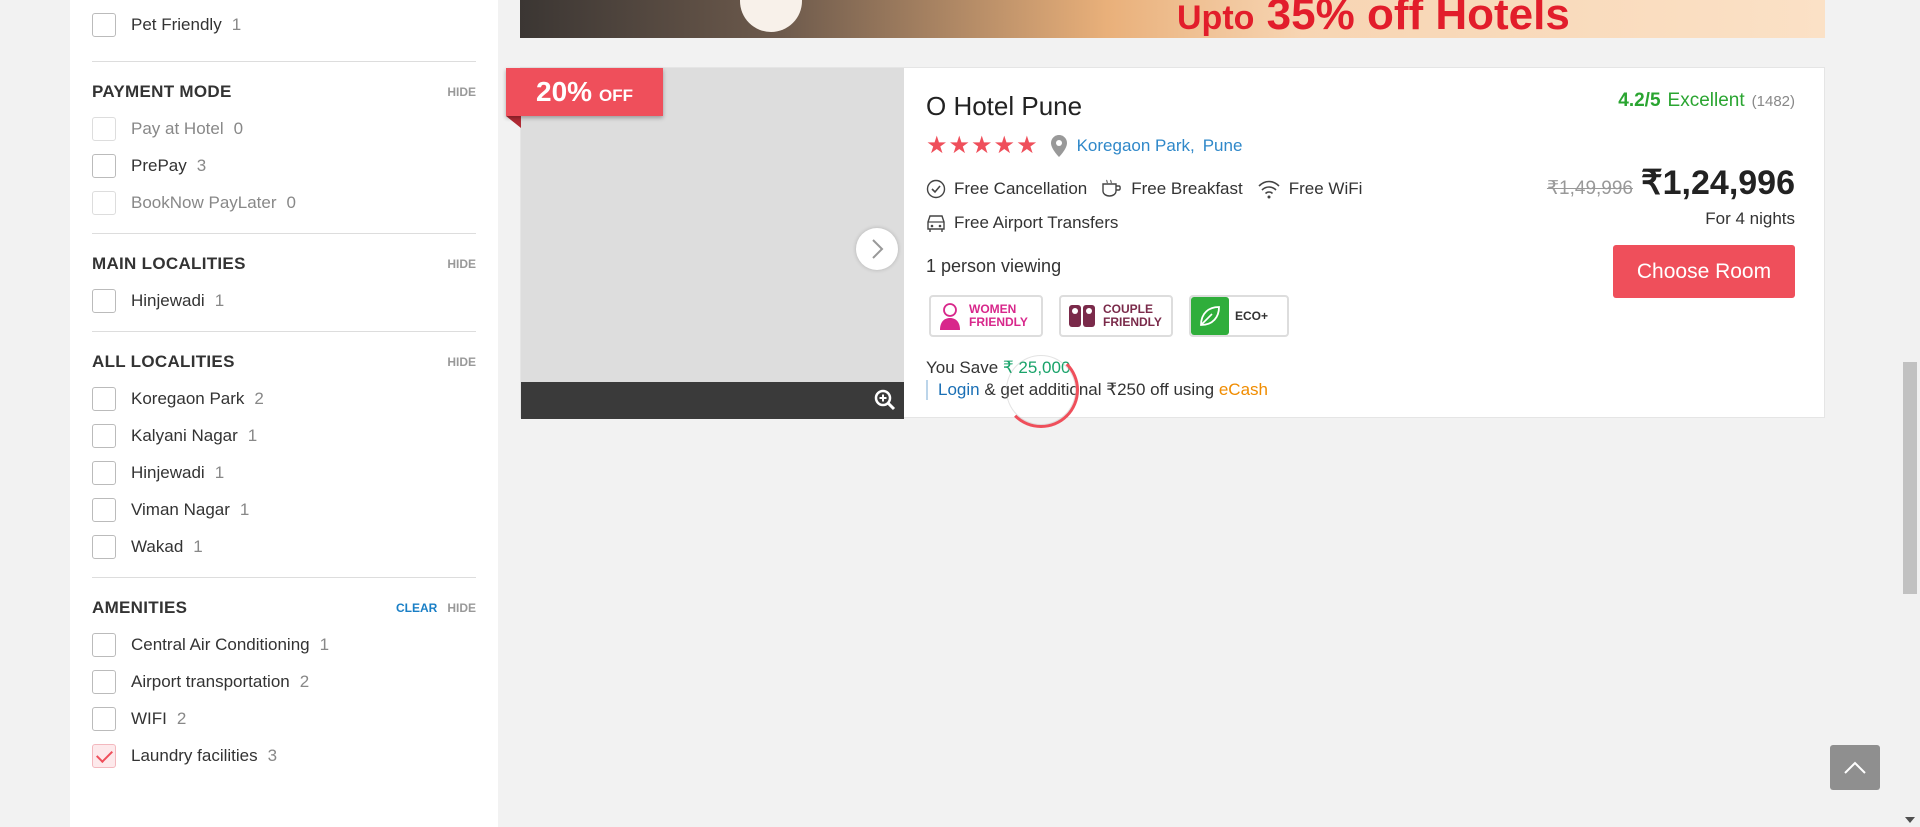 The image size is (1920, 827). I want to click on back-to-top-button, so click(1855, 767).